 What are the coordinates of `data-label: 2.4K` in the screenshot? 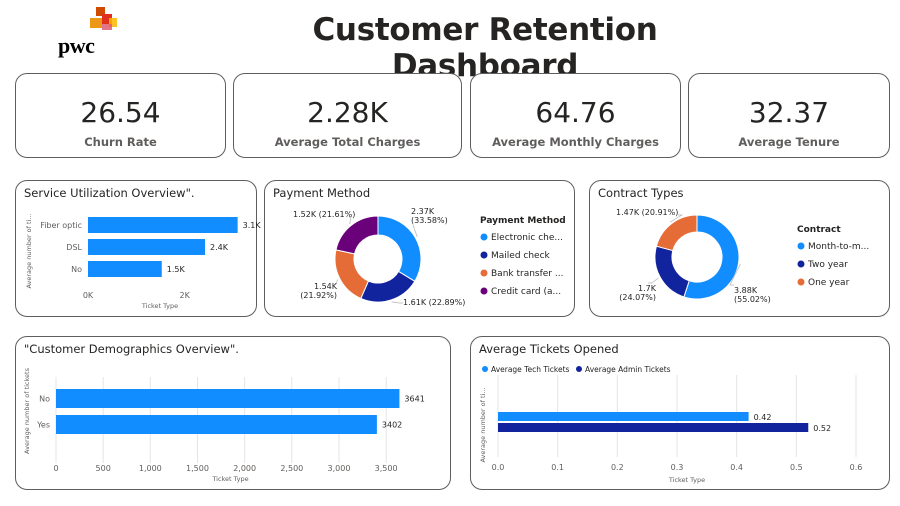 It's located at (219, 247).